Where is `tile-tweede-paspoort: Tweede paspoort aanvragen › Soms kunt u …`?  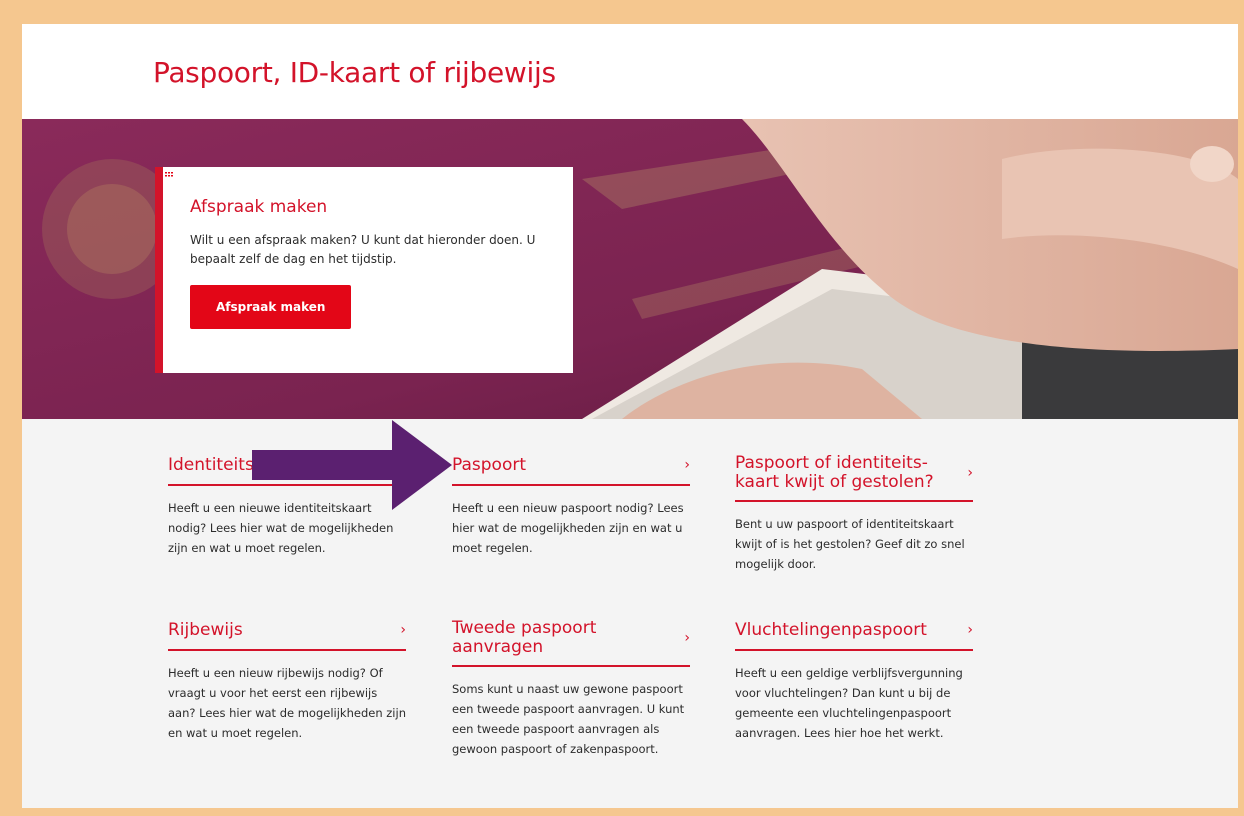
tile-tweede-paspoort: Tweede paspoort aanvragen › Soms kunt u … is located at coordinates (571, 689).